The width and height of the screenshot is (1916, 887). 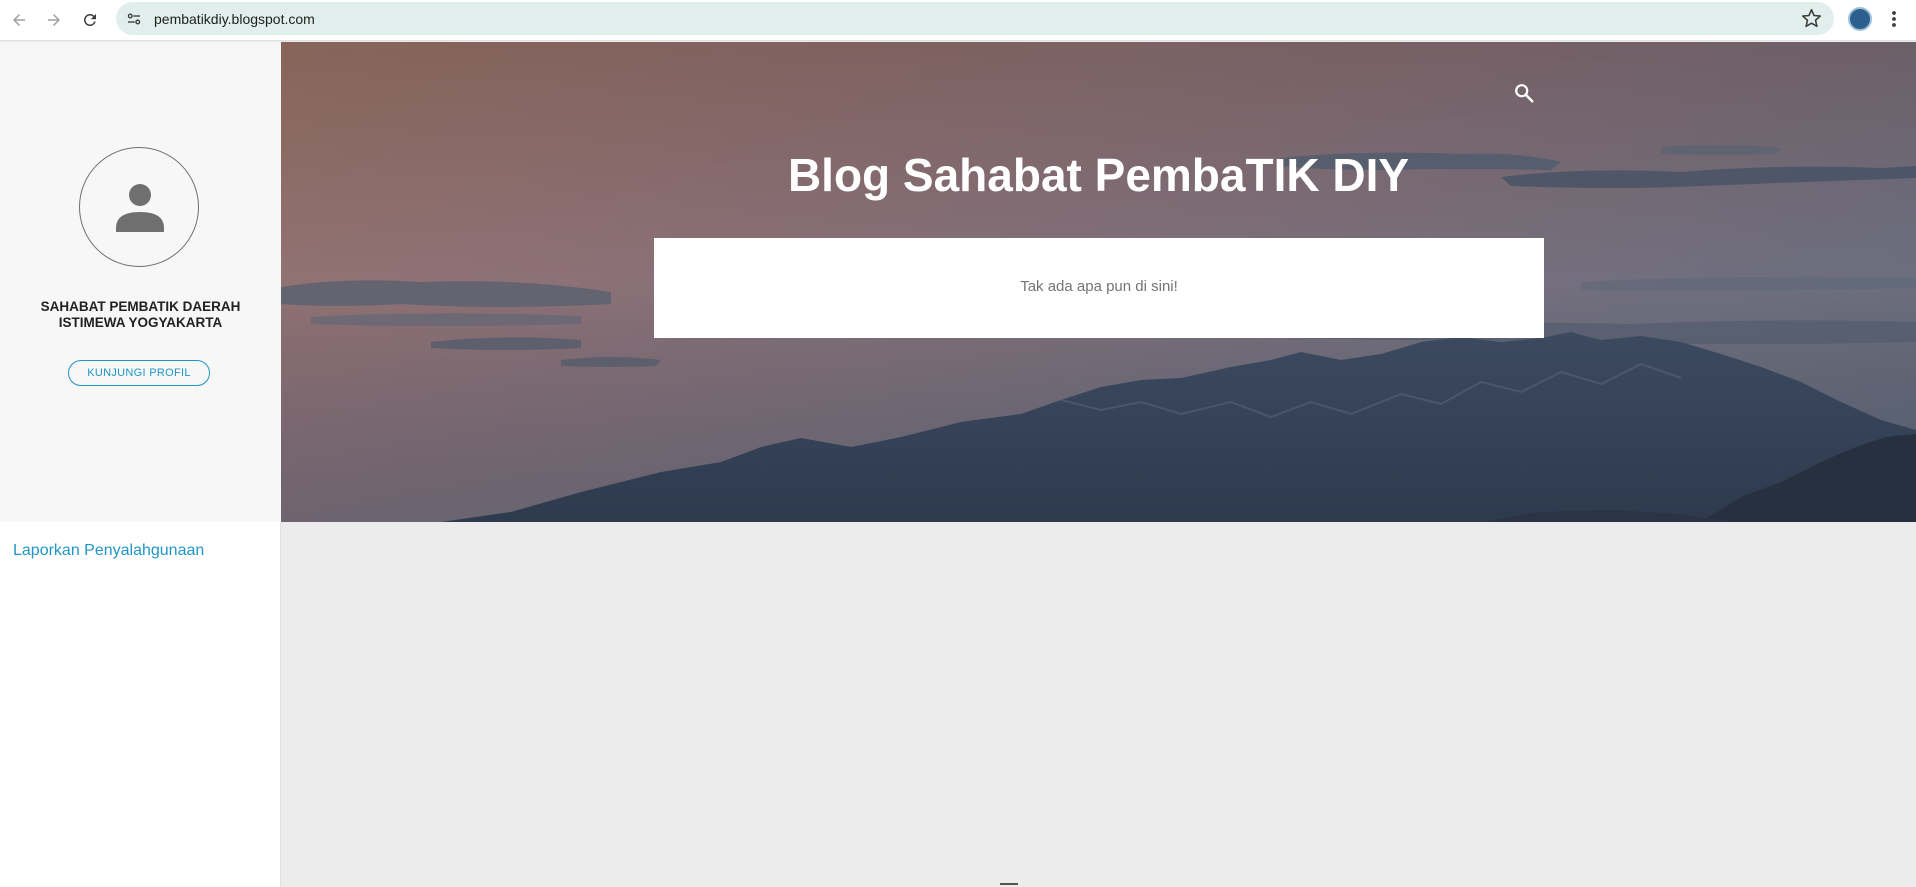 I want to click on arrow-right-icon, so click(x=54, y=20).